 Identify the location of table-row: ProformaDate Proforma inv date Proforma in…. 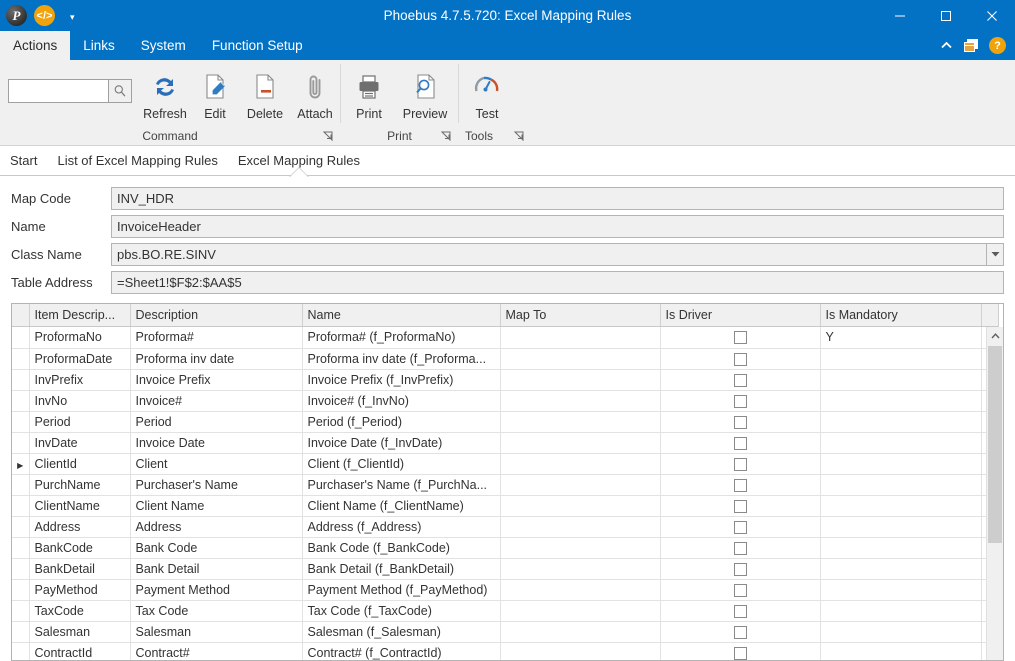
(505, 359).